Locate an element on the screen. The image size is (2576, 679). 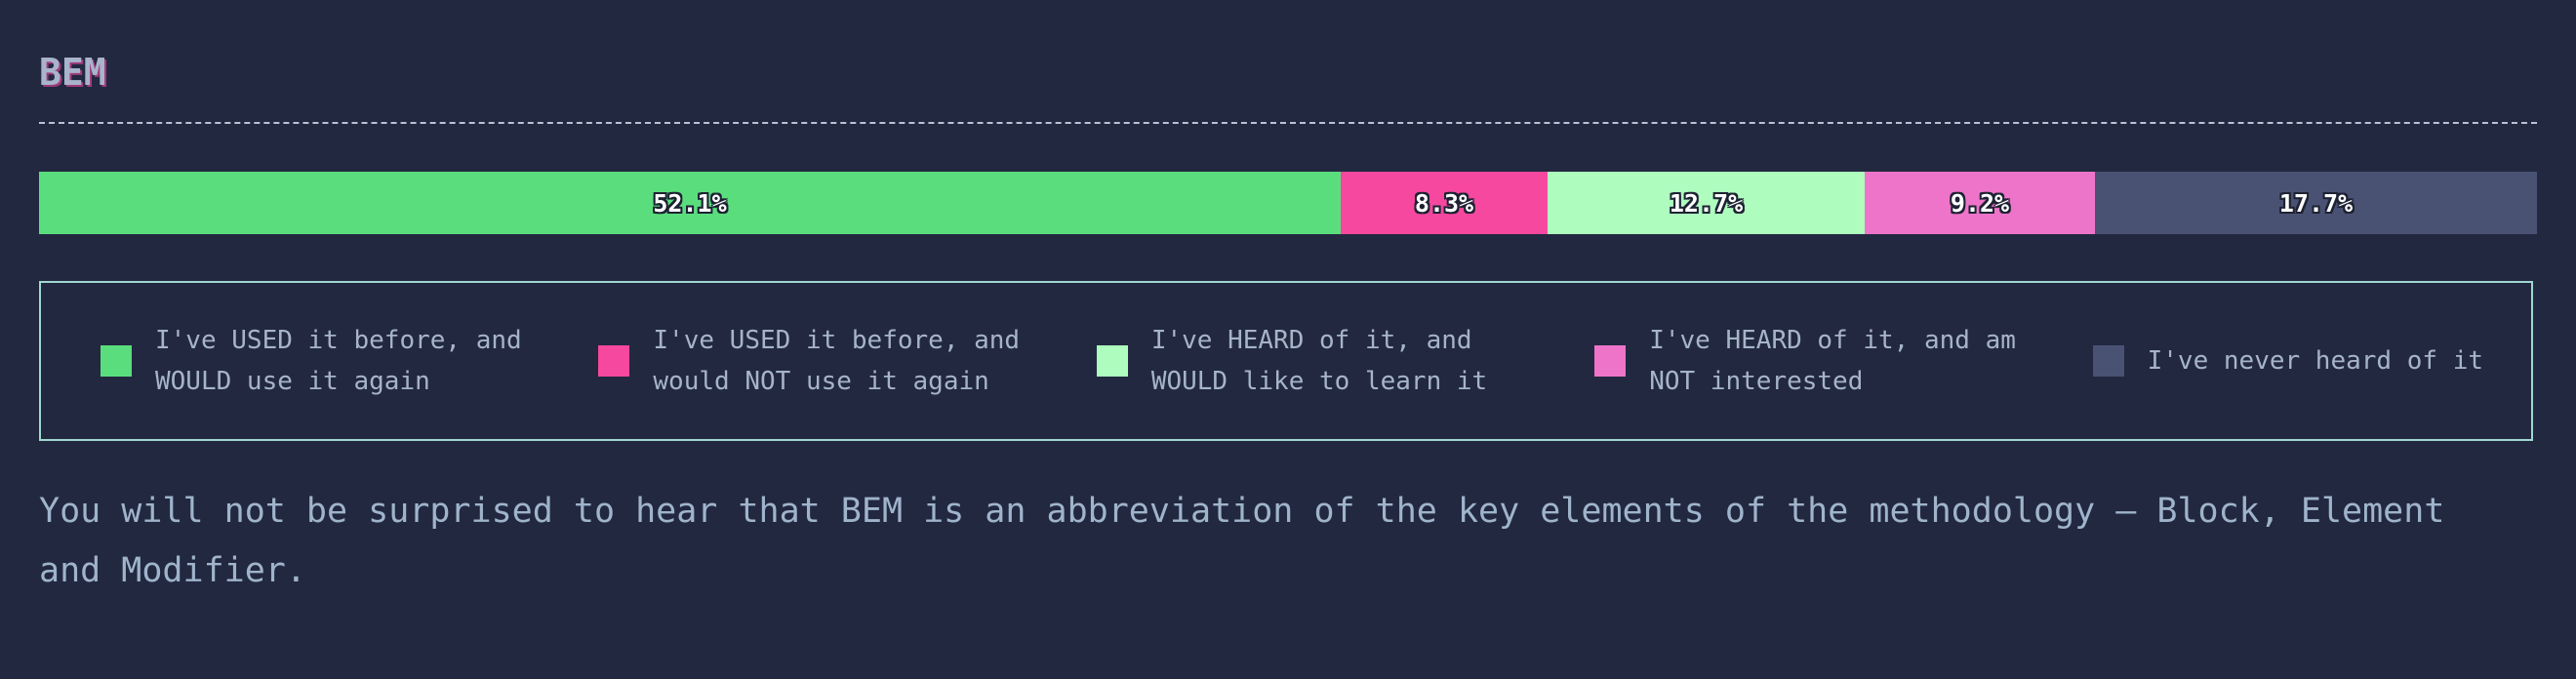
legend-label: I've HEARD of it, and am NOT interested is located at coordinates (1832, 361).